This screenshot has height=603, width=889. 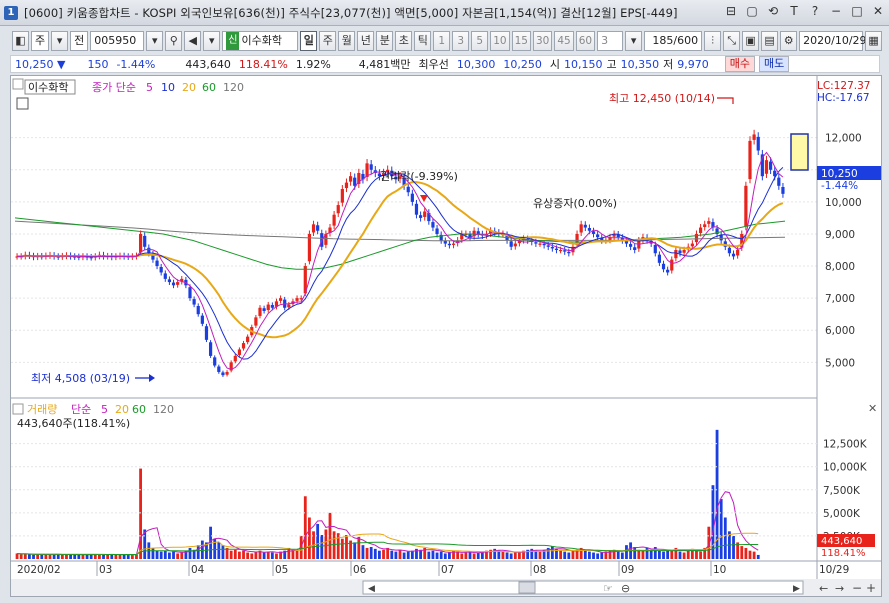 What do you see at coordinates (212, 41) in the screenshot?
I see `list-dropdown-icon: ▾` at bounding box center [212, 41].